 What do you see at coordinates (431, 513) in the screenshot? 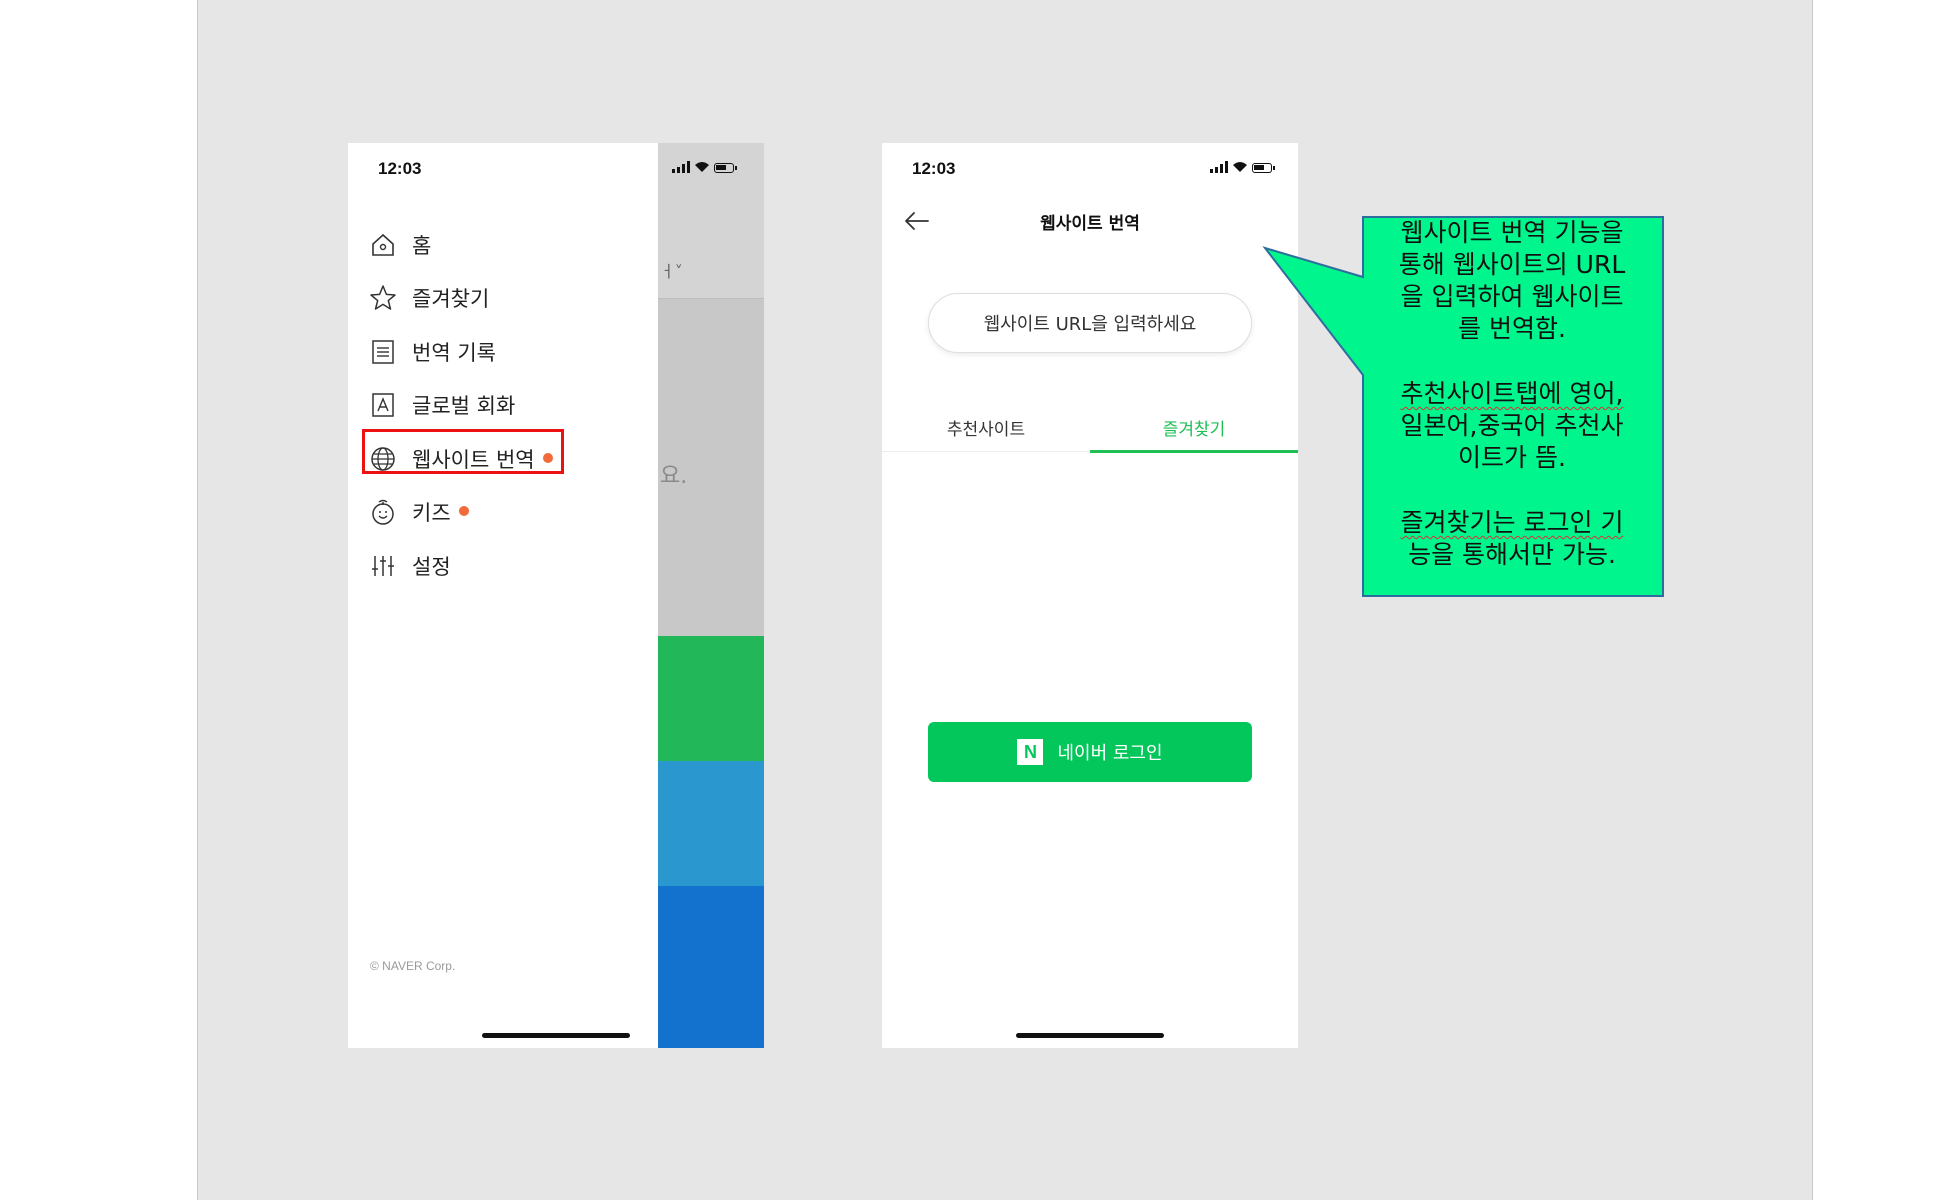
I see `menu-item-label: 키즈` at bounding box center [431, 513].